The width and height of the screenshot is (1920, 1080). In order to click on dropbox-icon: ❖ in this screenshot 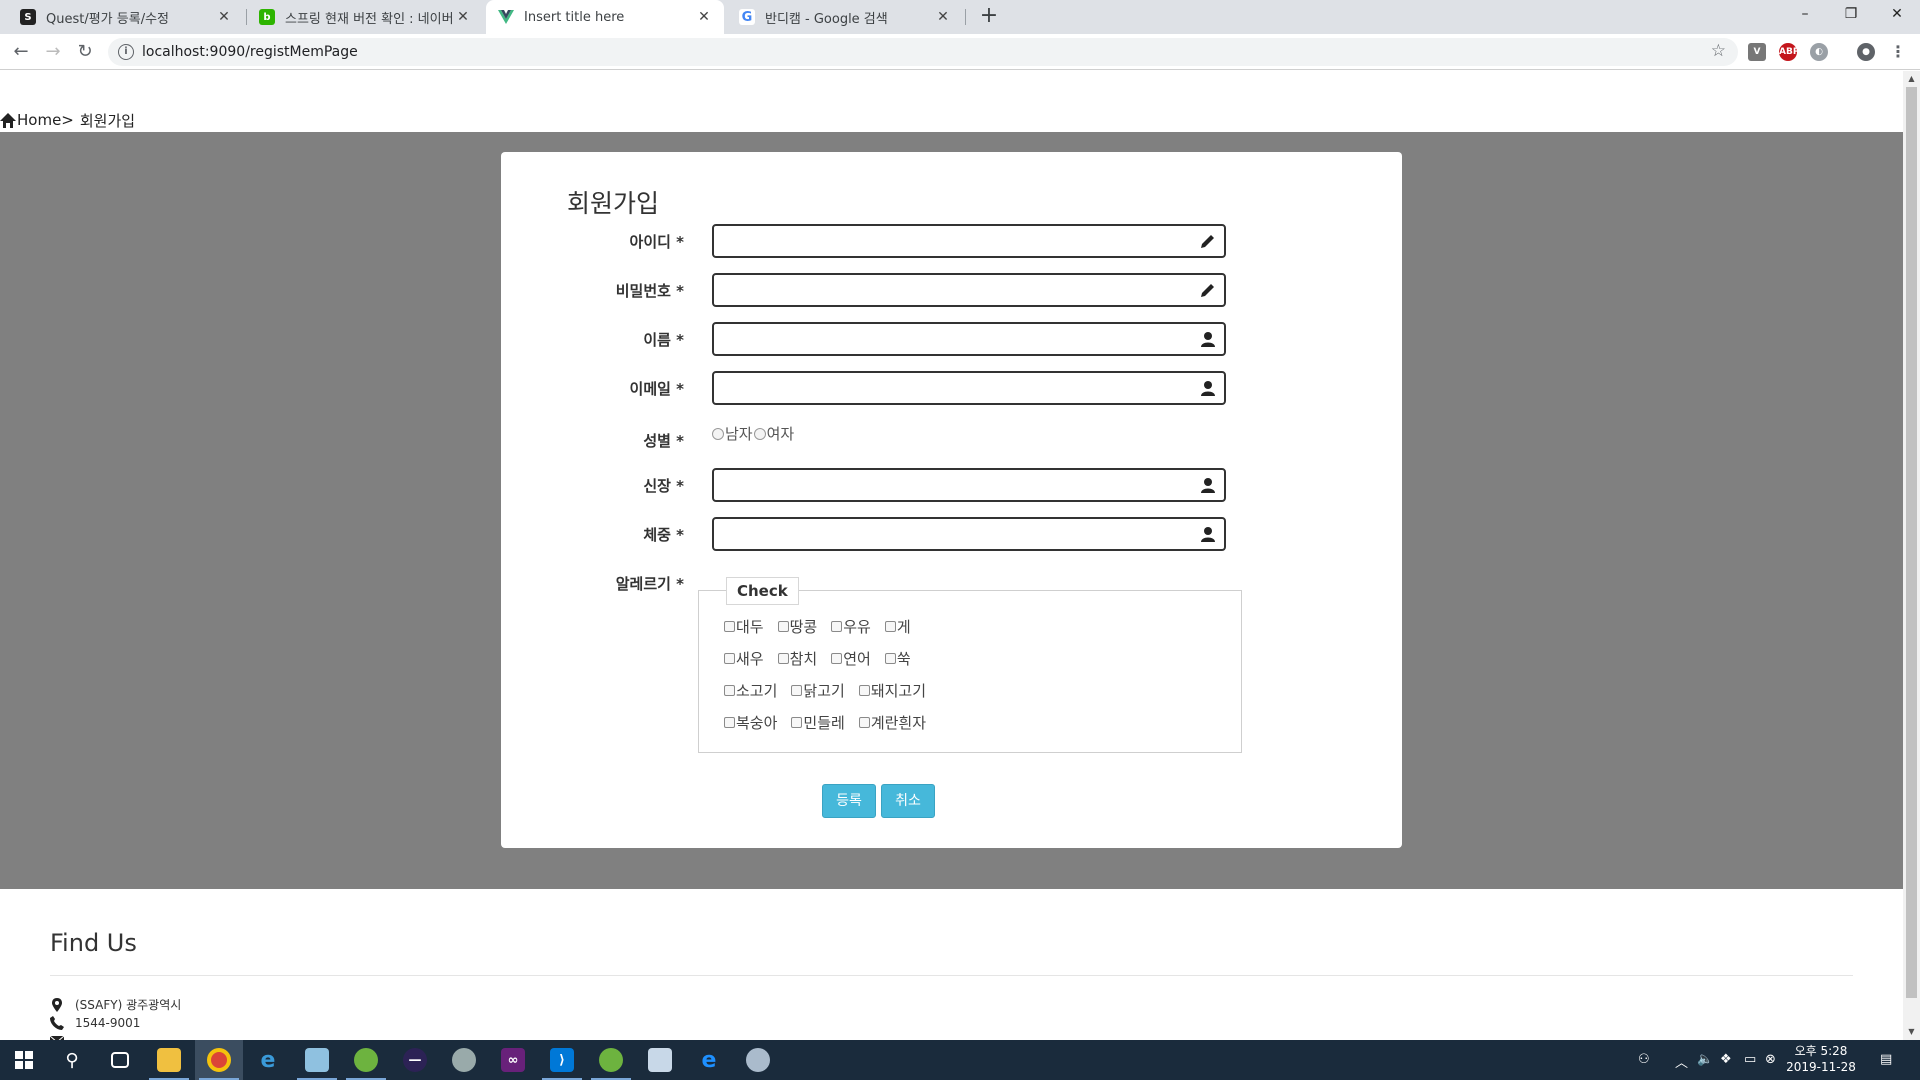, I will do `click(1726, 1059)`.